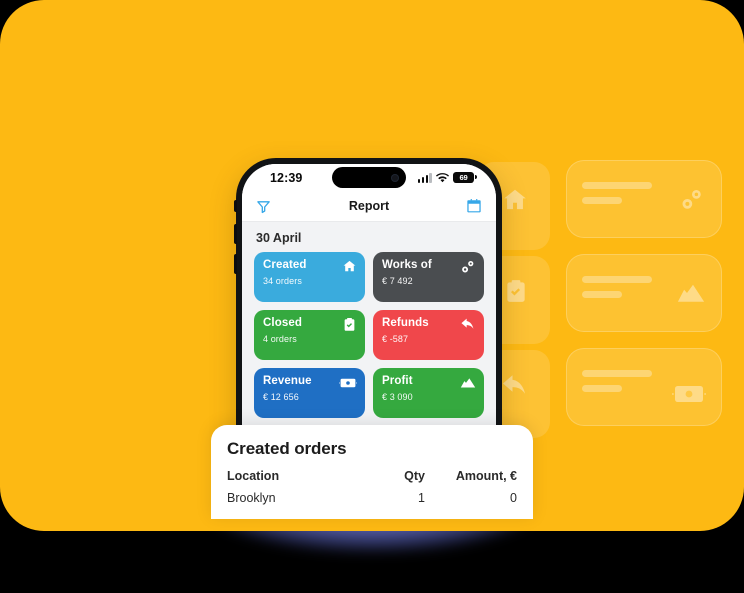  I want to click on status-bar: 12:39 69, so click(369, 179).